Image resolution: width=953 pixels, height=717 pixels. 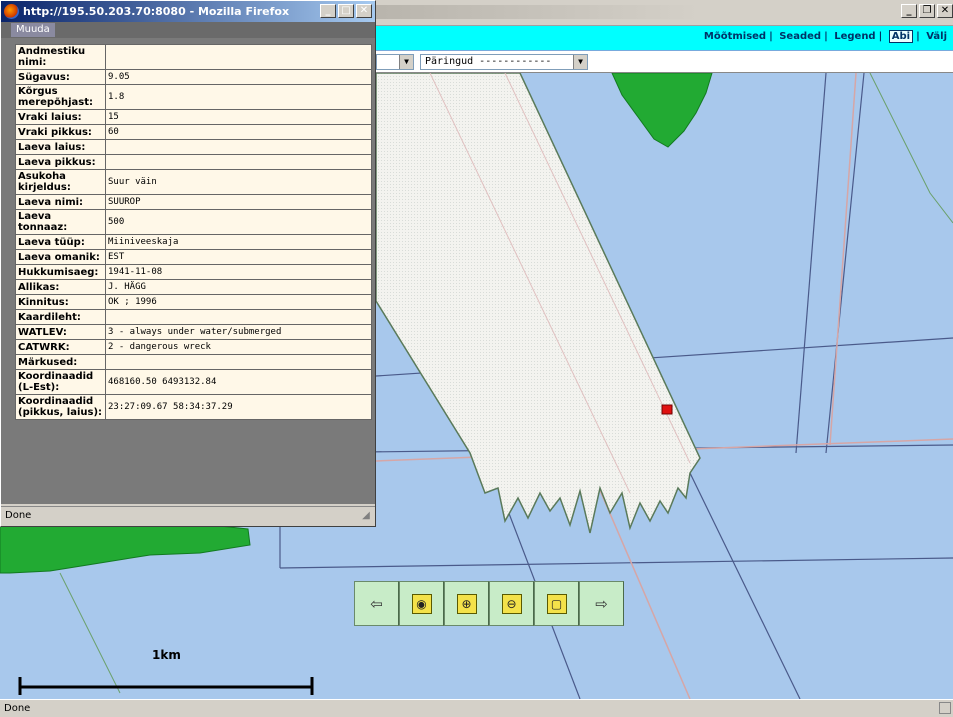 What do you see at coordinates (60, 57) in the screenshot?
I see `attribute-label: Andmestiku nimi:` at bounding box center [60, 57].